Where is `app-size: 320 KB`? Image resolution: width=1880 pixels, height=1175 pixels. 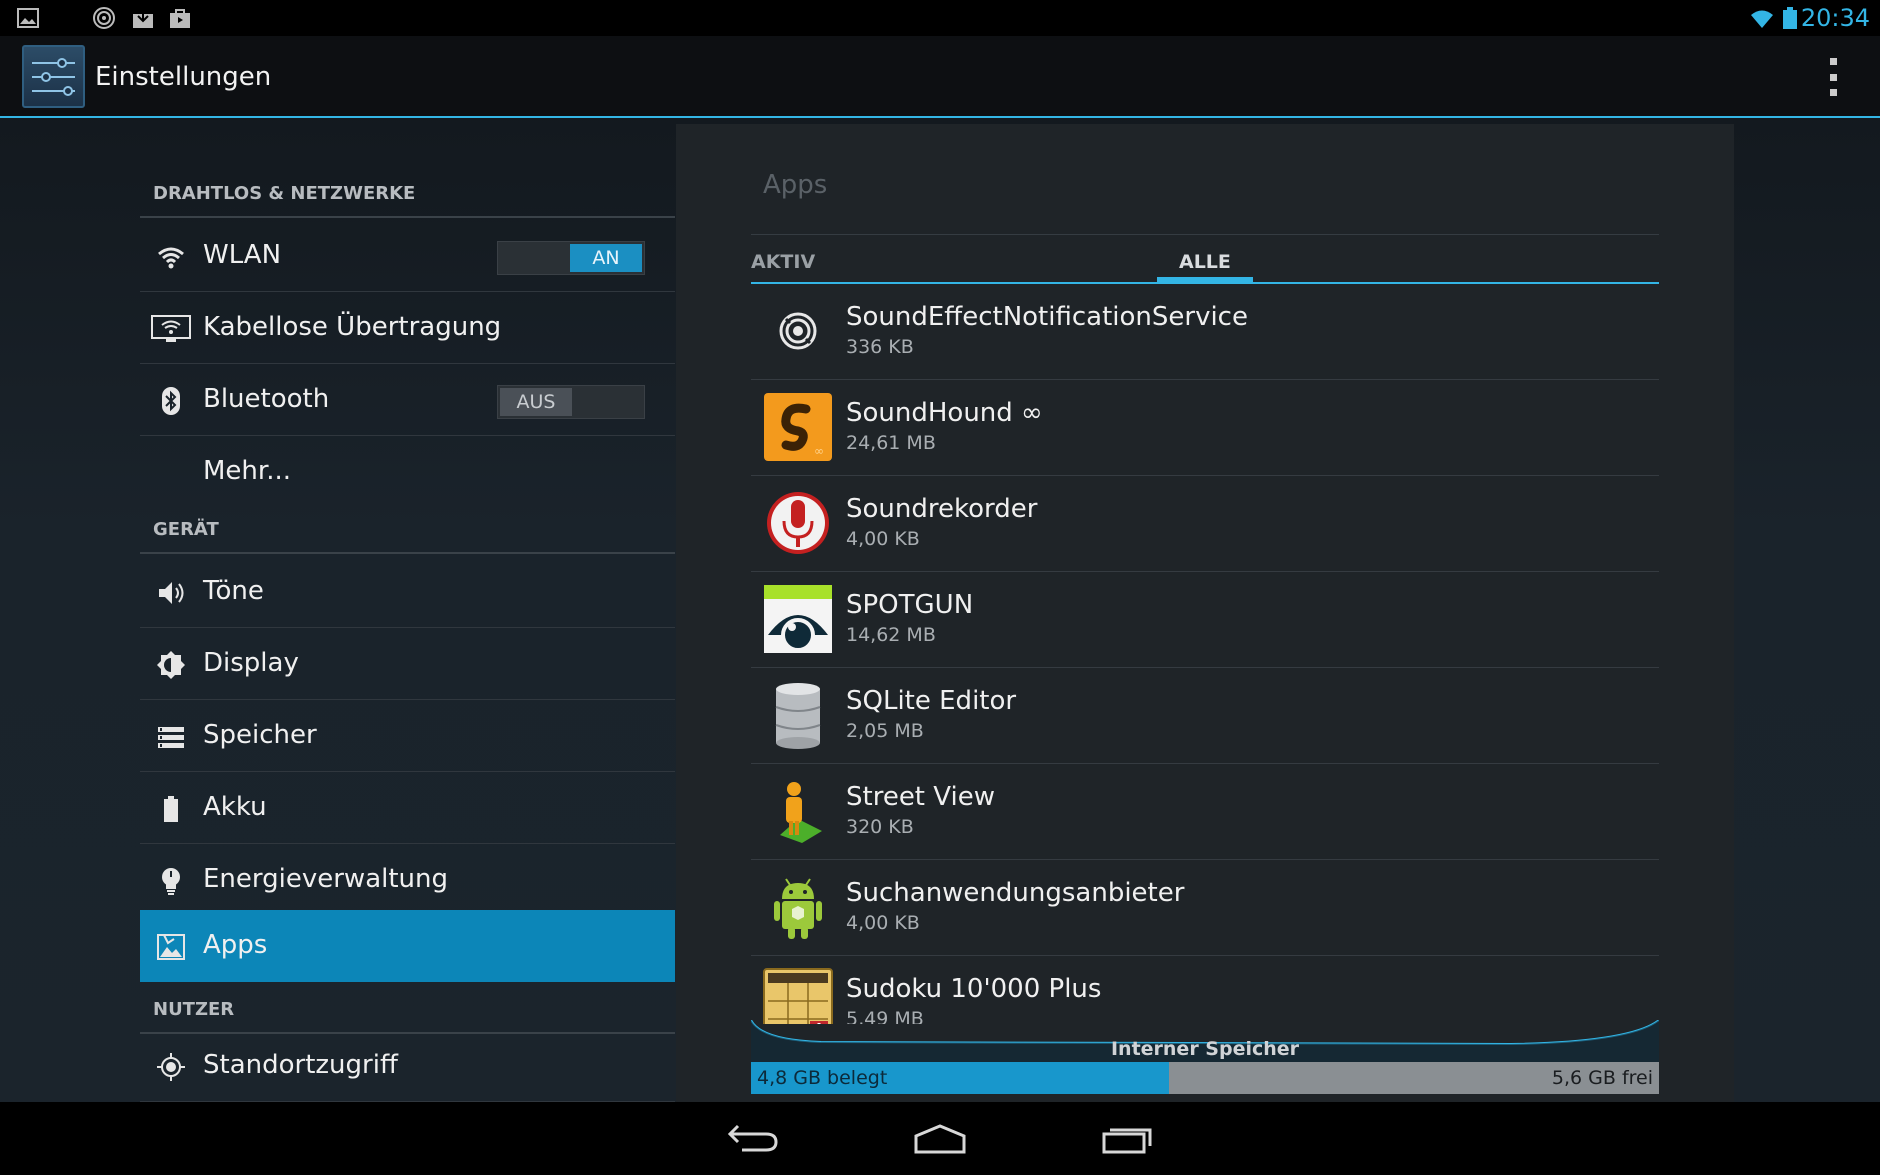 app-size: 320 KB is located at coordinates (880, 827).